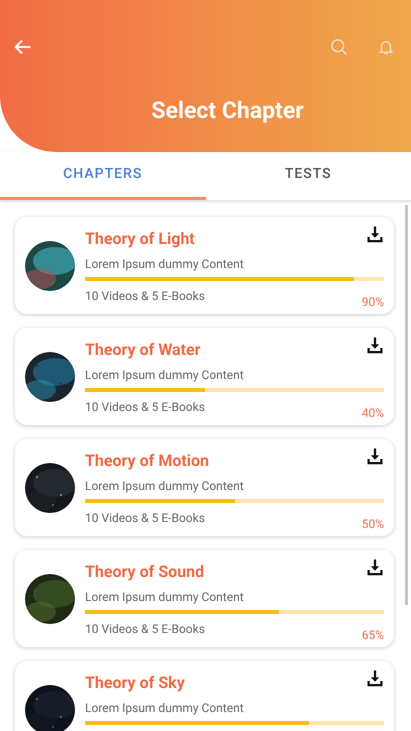 This screenshot has width=411, height=731. Describe the element at coordinates (308, 176) in the screenshot. I see `tab: TESTS` at that location.